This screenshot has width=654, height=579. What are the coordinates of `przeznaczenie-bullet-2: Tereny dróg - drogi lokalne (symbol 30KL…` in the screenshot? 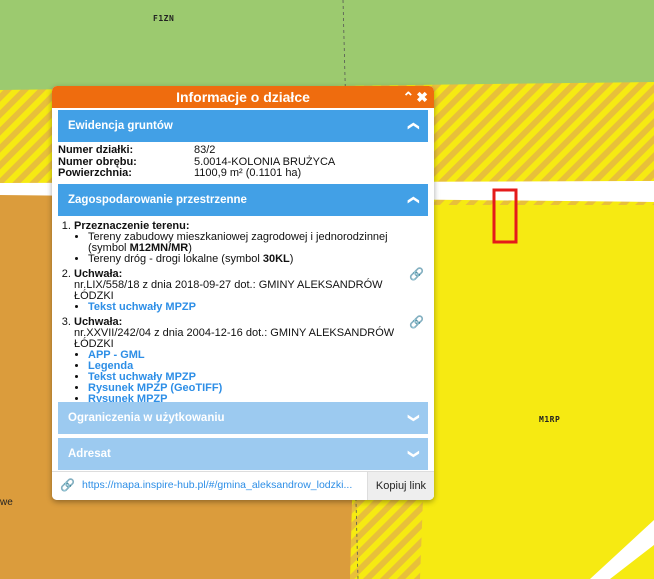 It's located at (258, 258).